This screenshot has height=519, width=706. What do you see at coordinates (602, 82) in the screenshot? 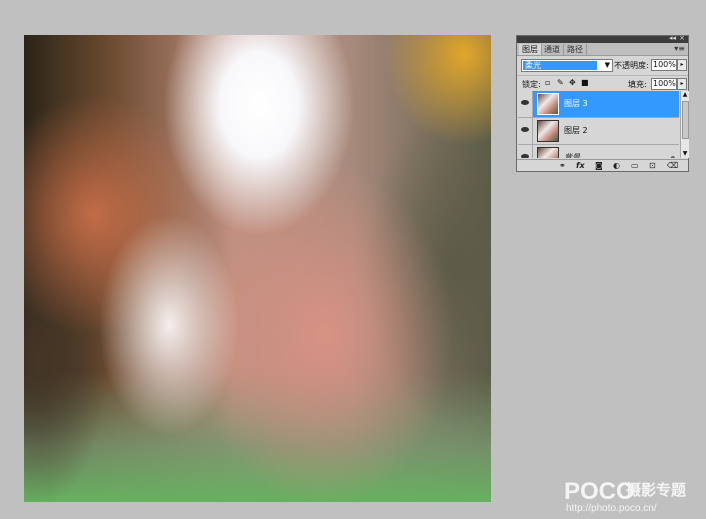
I see `lock-fill-row: 锁定: ▫ ✎ ✥ ■ 填充: 100% ▸` at bounding box center [602, 82].